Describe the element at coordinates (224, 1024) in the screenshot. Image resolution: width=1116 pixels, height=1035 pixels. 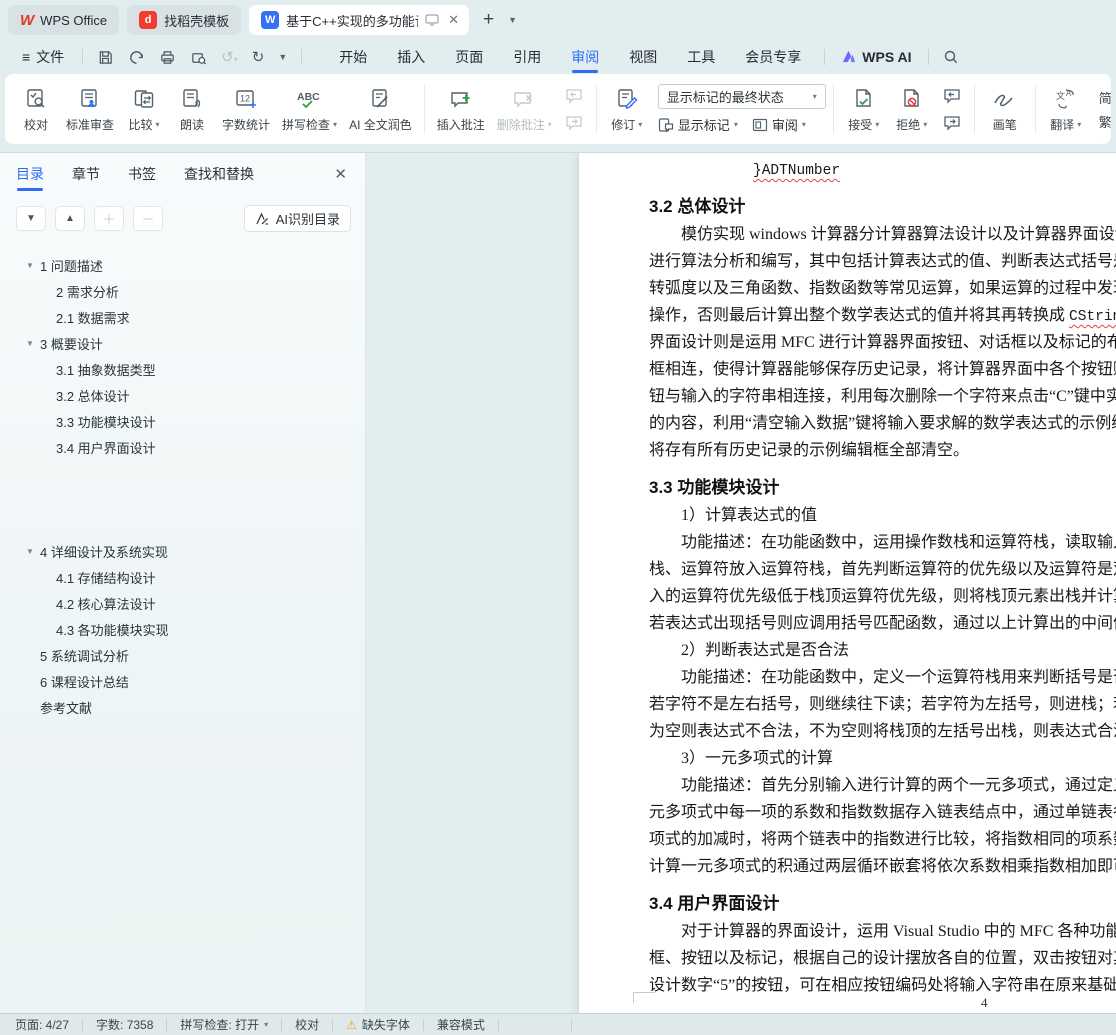
I see `status-spell-check: 拼写检查: 打开 ▾` at that location.